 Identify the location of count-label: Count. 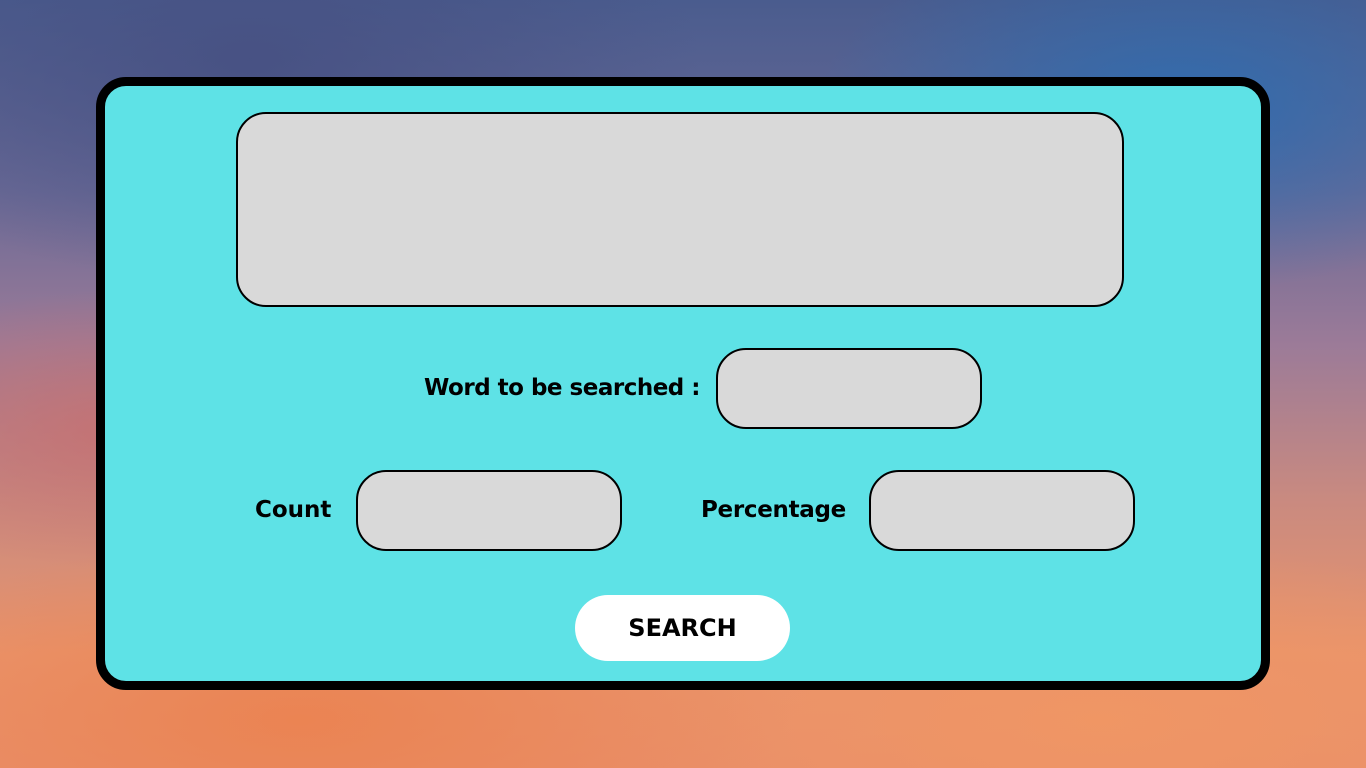
(293, 510).